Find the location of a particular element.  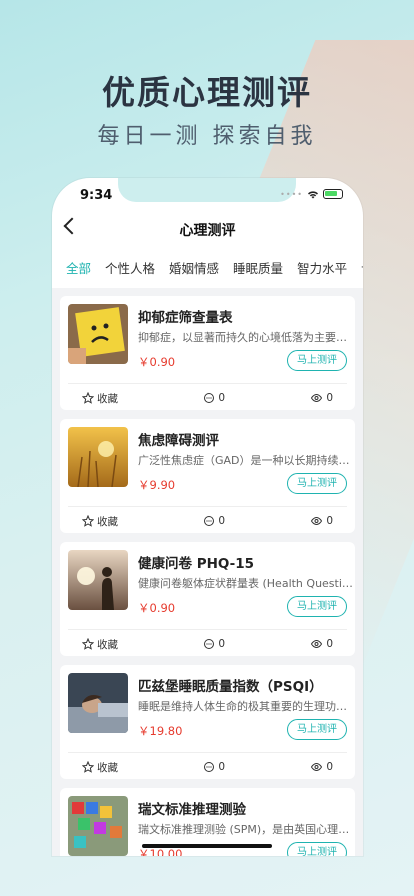

card-title: 瑞文标准推理测验 is located at coordinates (192, 810).